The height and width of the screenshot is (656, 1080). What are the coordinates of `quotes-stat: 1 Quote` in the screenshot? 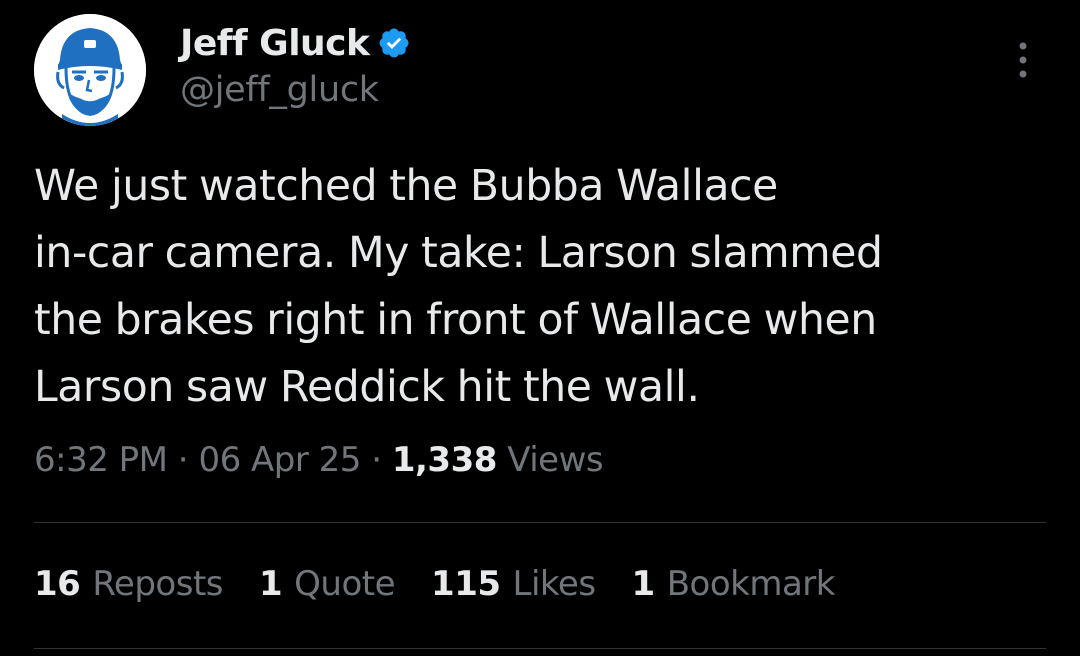 It's located at (327, 584).